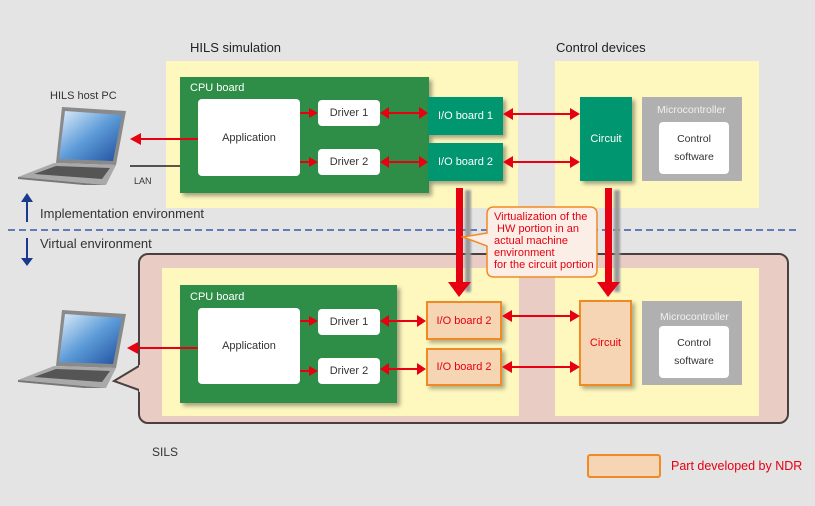 This screenshot has width=815, height=506. Describe the element at coordinates (403, 370) in the screenshot. I see `sils-driver2-io-arrow` at that location.